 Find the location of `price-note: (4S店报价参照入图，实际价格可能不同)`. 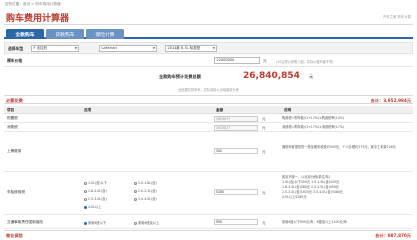

price-note: (4S店报价参照入图，实际价格可能不同) is located at coordinates (305, 61).